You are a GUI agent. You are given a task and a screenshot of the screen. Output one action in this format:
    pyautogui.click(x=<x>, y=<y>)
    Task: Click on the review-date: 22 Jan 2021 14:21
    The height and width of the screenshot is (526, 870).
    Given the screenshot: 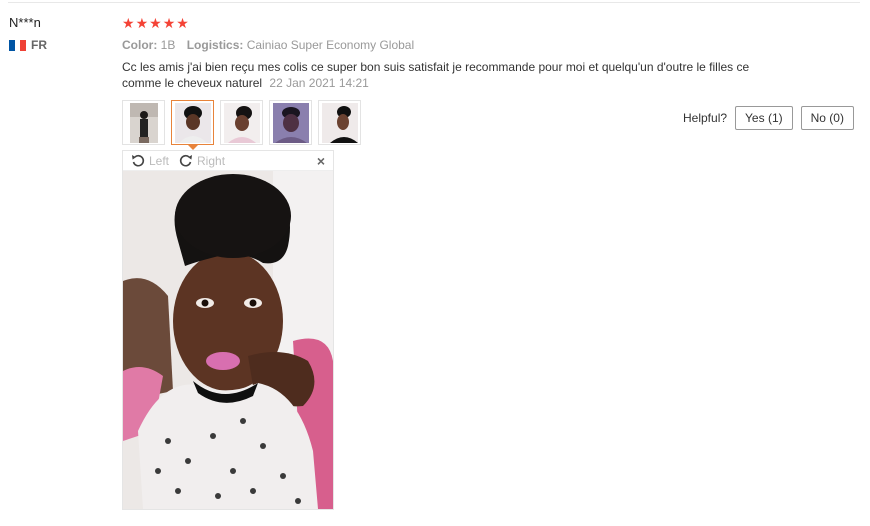 What is the action you would take?
    pyautogui.click(x=319, y=83)
    